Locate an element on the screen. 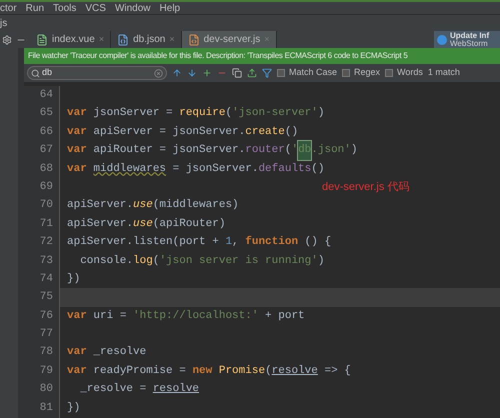 The height and width of the screenshot is (418, 500). option-label: Words is located at coordinates (410, 73).